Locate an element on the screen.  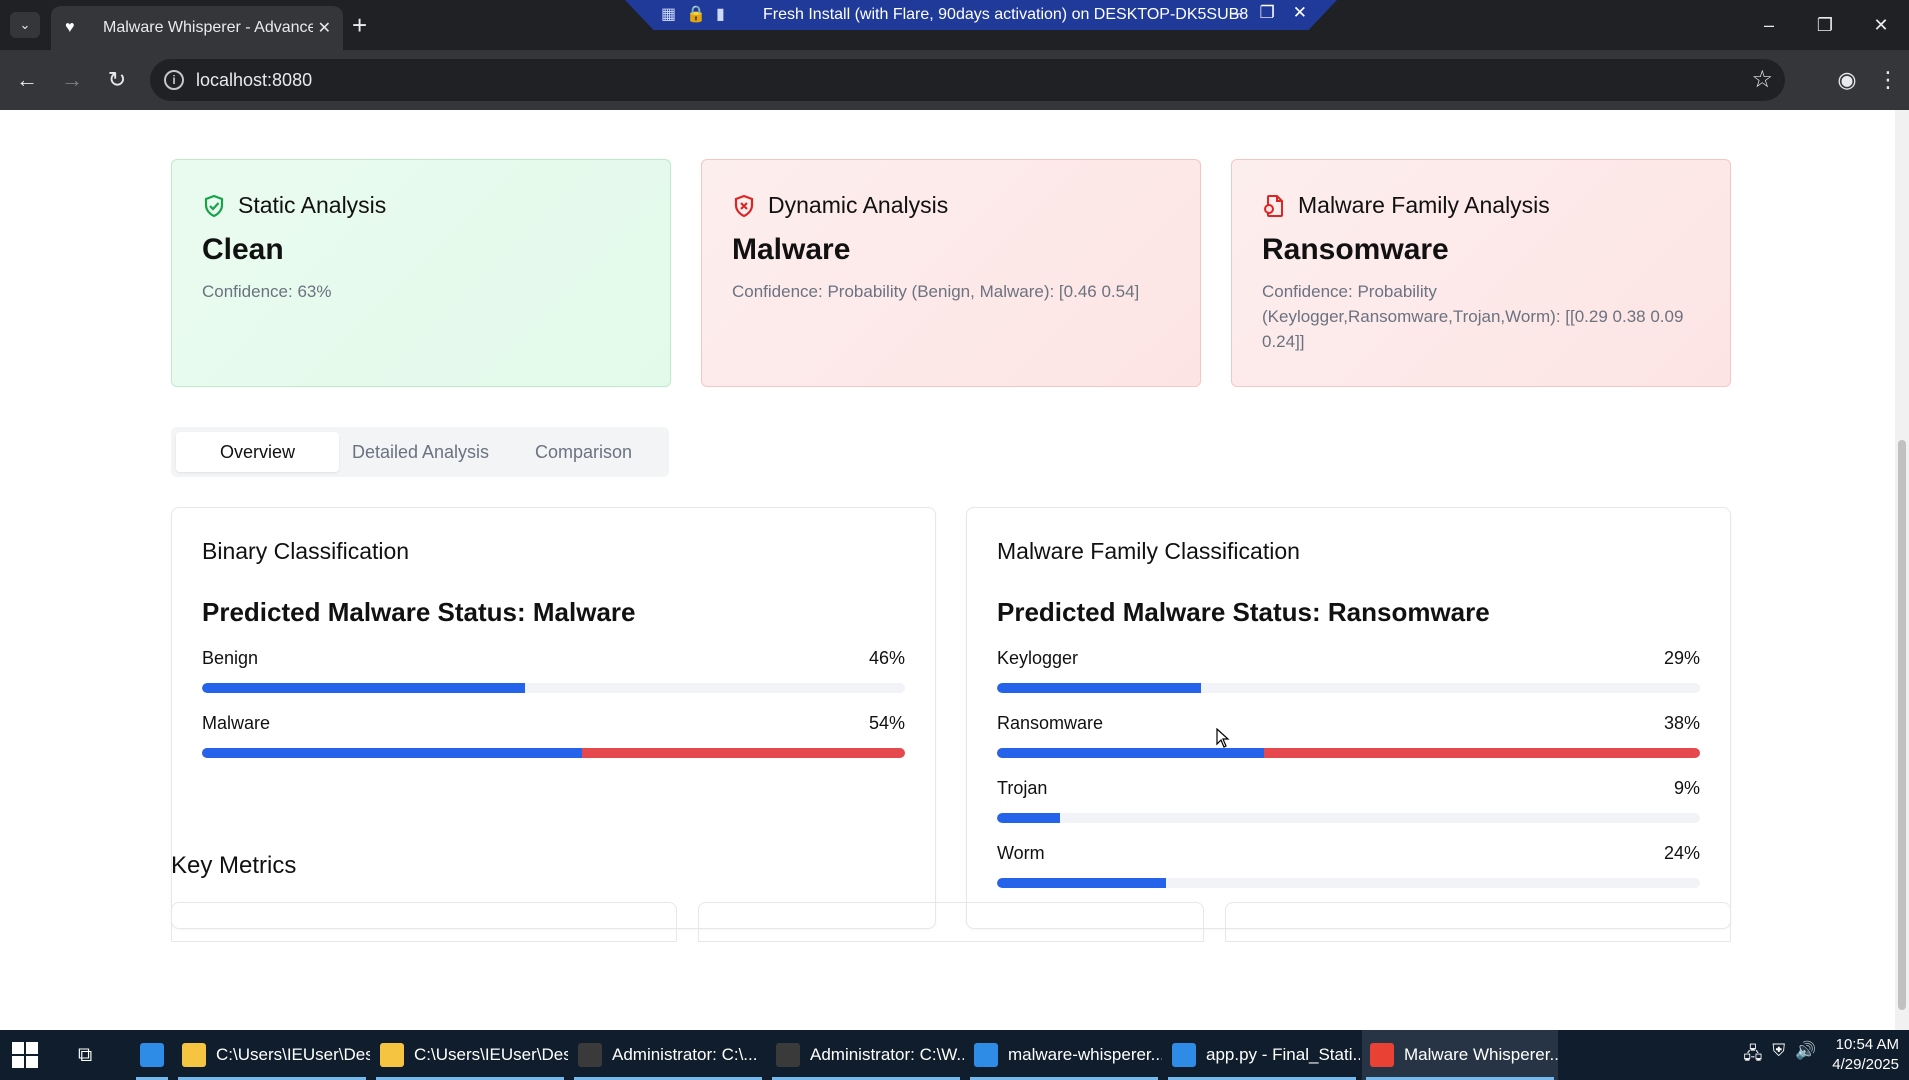
probability-label: Ransomware is located at coordinates (1050, 723).